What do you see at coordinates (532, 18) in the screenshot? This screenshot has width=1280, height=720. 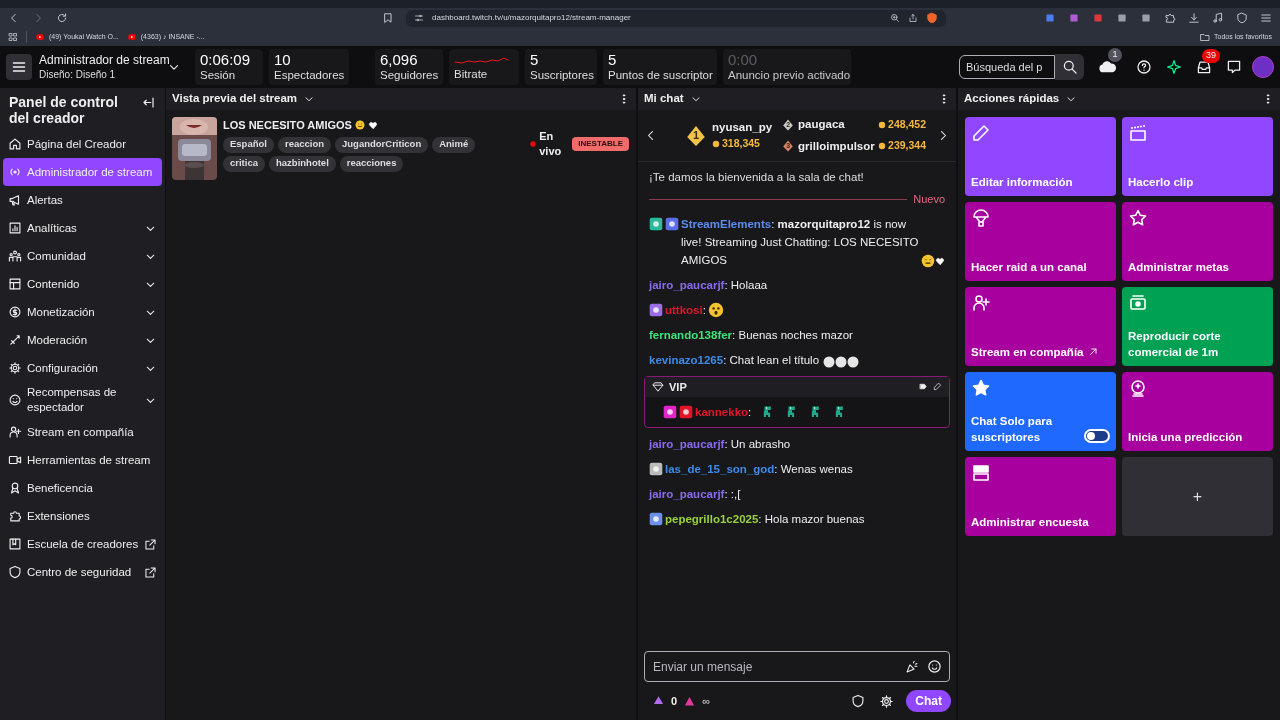 I see `url-text: dashboard.twitch.tv/u/mazorquitapro12/stream-manager` at bounding box center [532, 18].